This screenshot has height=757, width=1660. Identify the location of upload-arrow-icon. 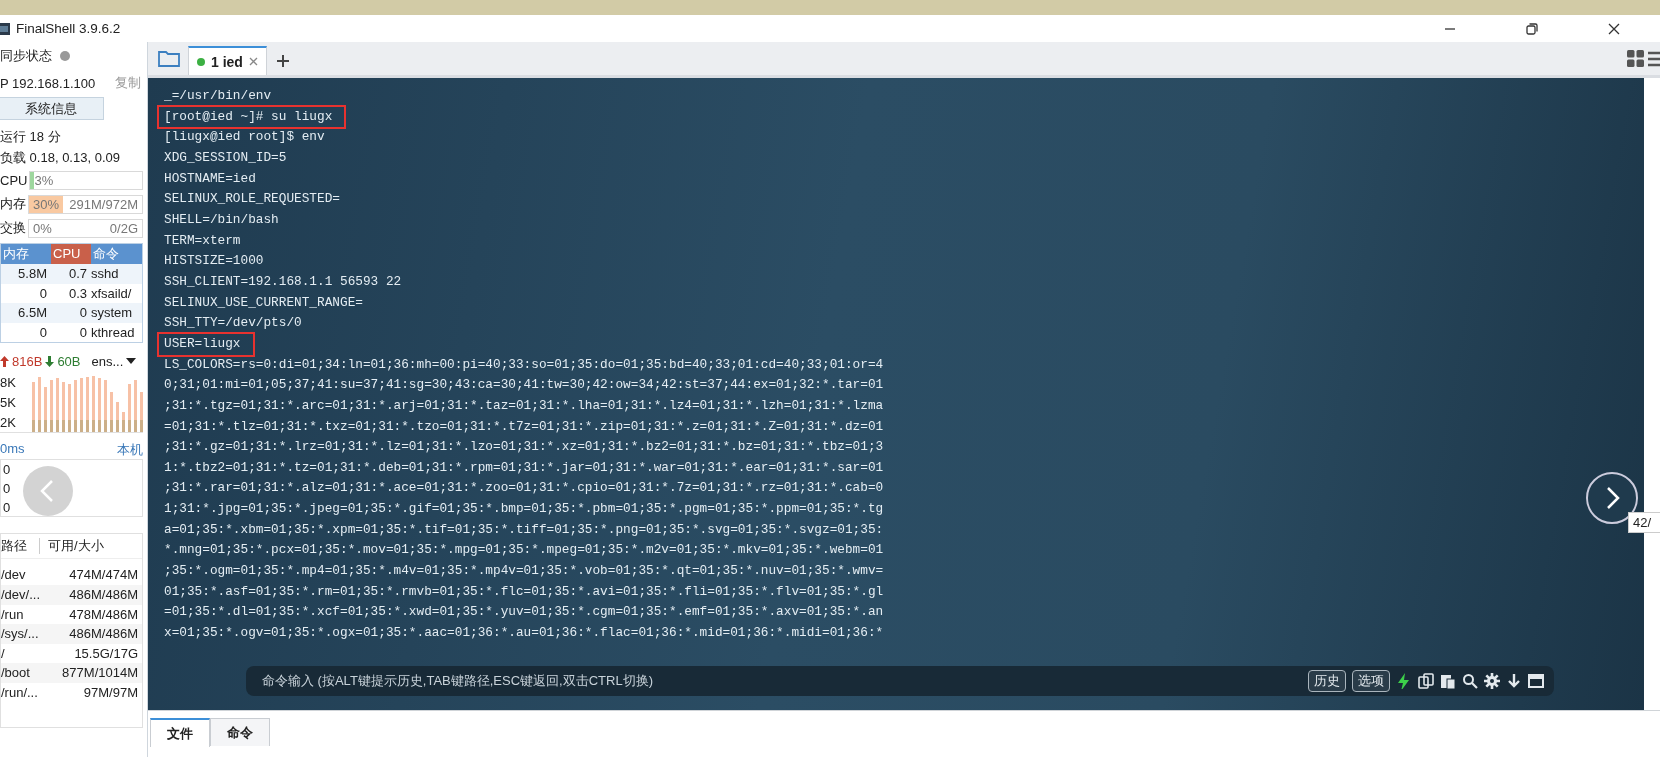
(4, 361).